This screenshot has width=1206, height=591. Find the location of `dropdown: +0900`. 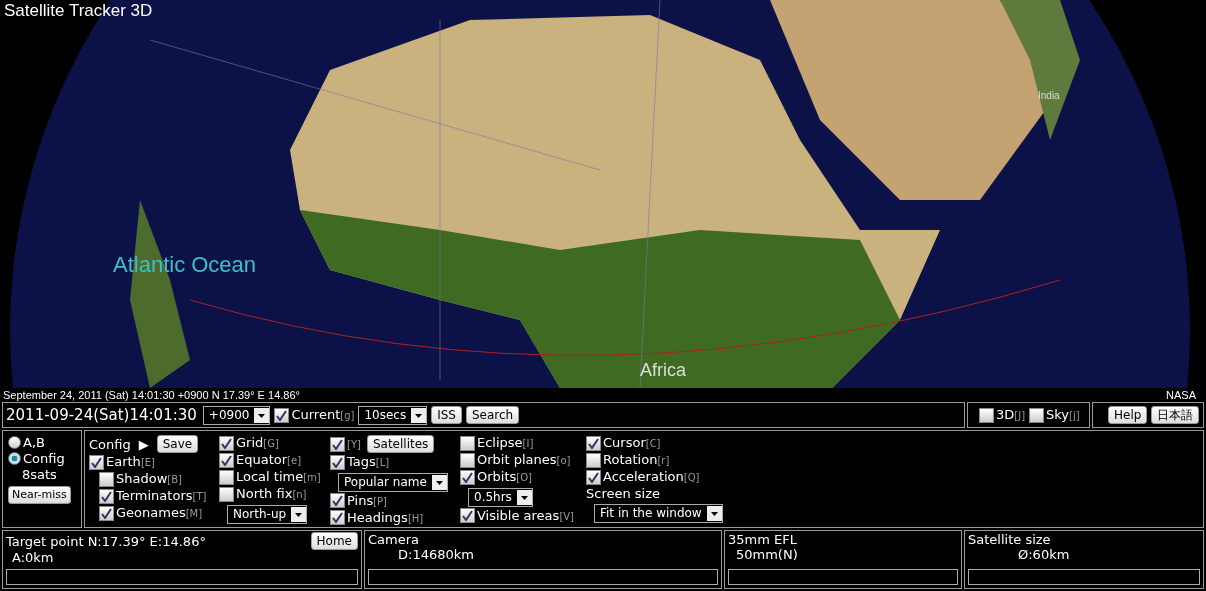

dropdown: +0900 is located at coordinates (236, 415).